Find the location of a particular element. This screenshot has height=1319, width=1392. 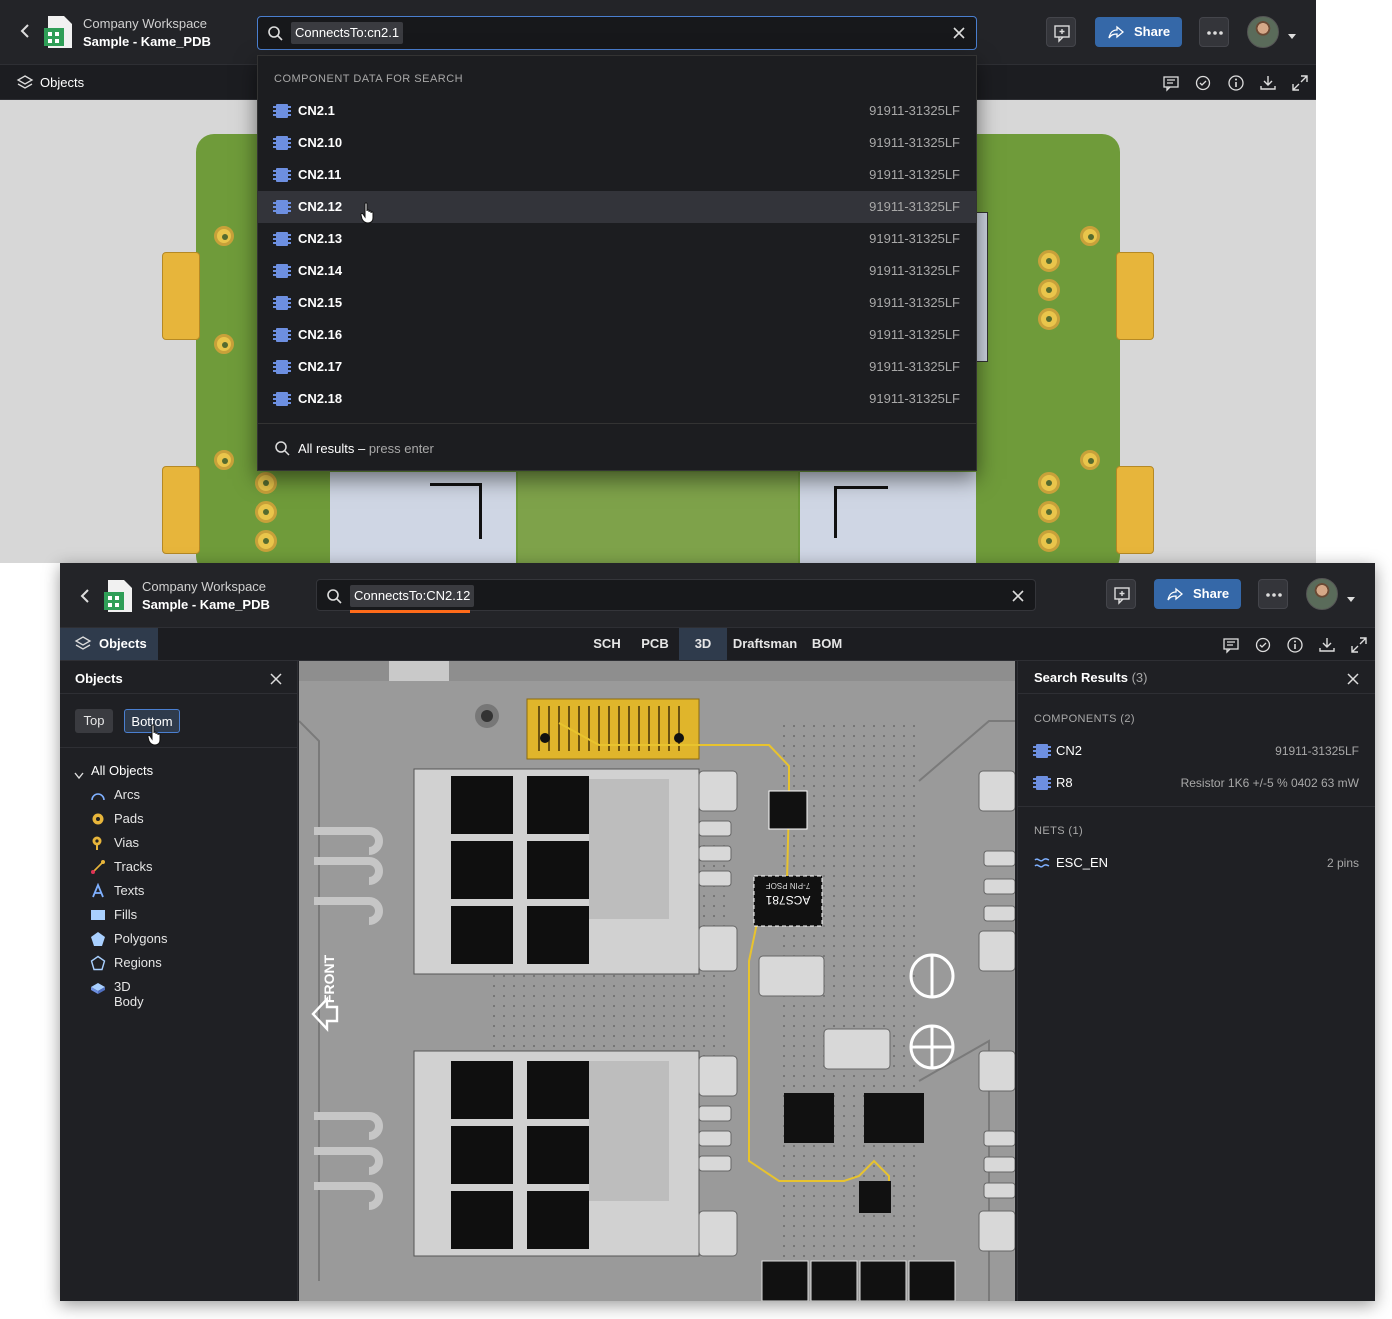

search-box: ConnectsTo:cn2.1 is located at coordinates (617, 33).